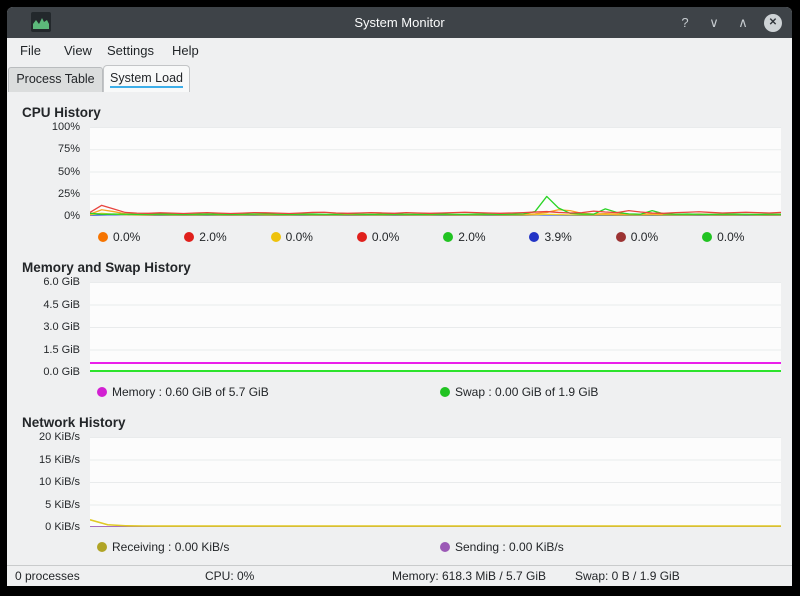 This screenshot has width=800, height=596. I want to click on memory-ytick-label: 3.0 GiB, so click(61, 327).